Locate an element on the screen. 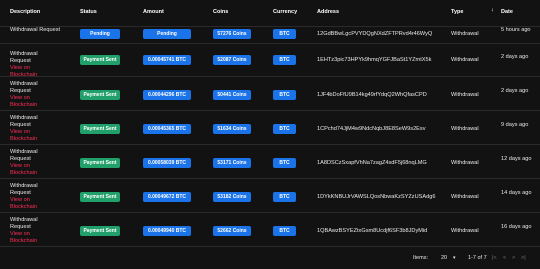 The image size is (540, 269). address-text: 1JF4bDoFfU9B14kg49rfYdqQ2WhQfasCPD is located at coordinates (372, 95).